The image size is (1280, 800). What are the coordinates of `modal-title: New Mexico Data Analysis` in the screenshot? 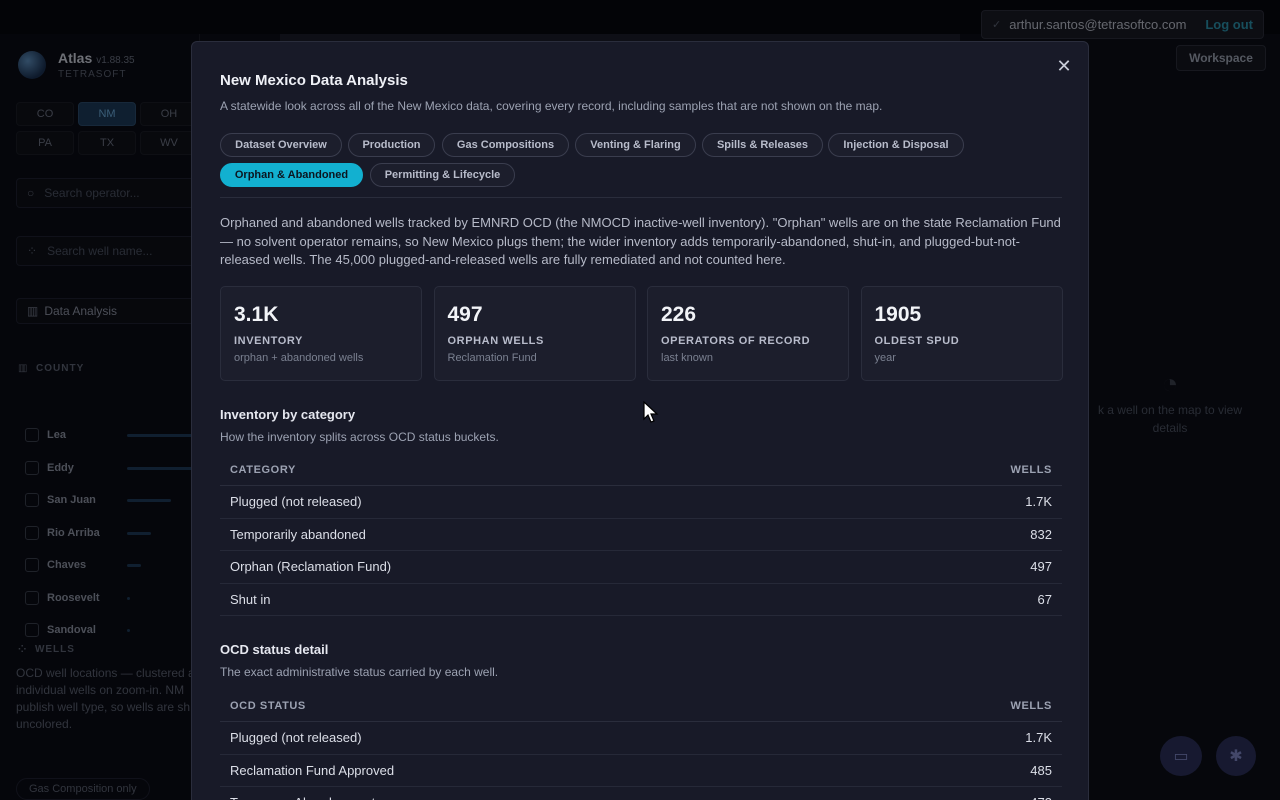 It's located at (314, 80).